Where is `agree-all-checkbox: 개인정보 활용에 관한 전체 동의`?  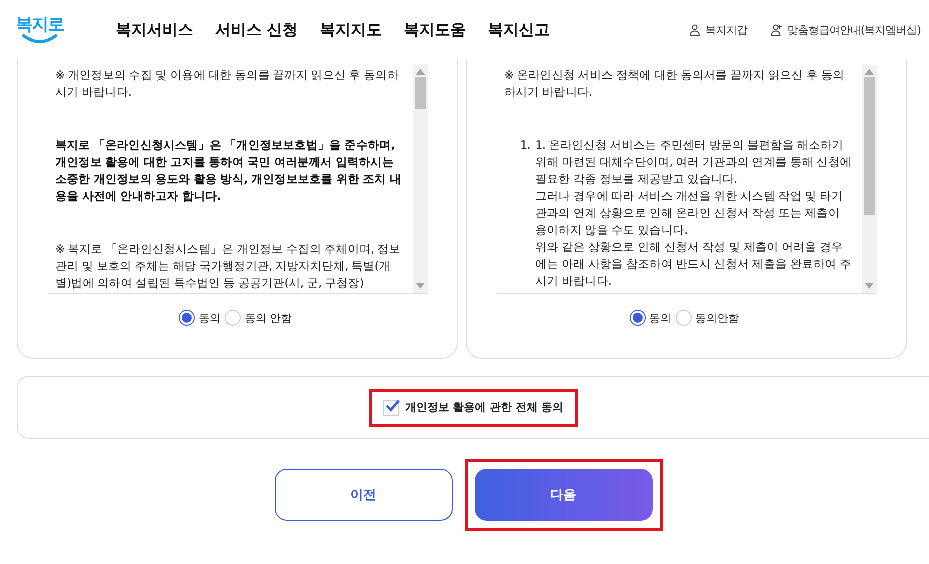
agree-all-checkbox: 개인정보 활용에 관한 전체 동의 is located at coordinates (473, 408).